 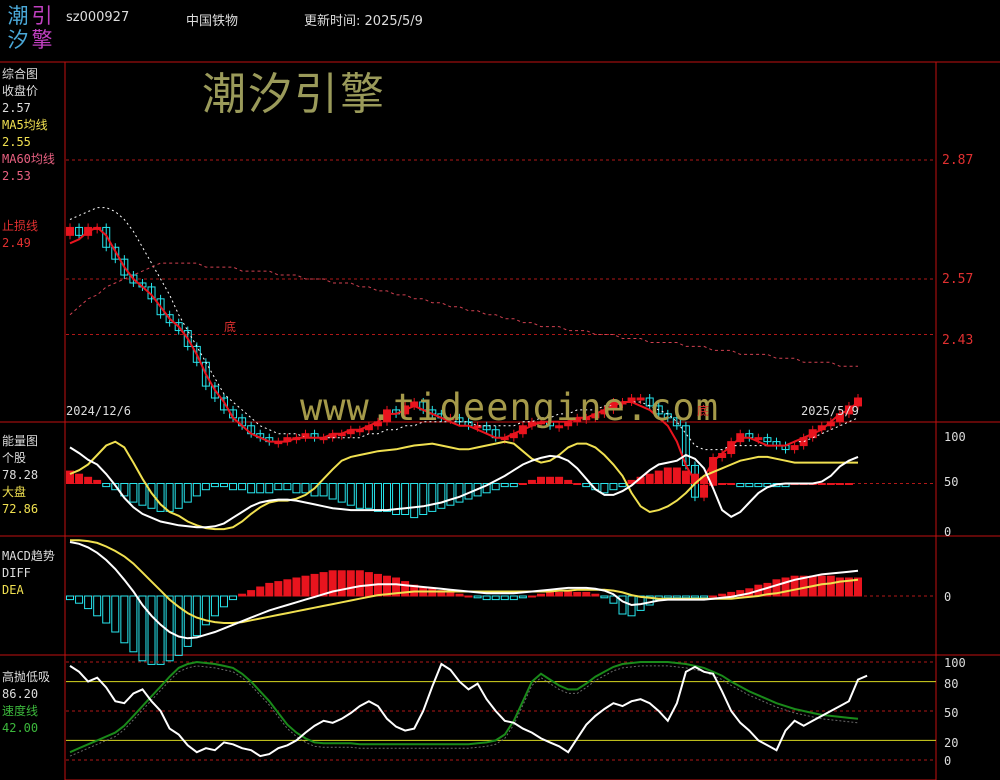 I want to click on diff-label: DIFF, so click(x=16, y=573).